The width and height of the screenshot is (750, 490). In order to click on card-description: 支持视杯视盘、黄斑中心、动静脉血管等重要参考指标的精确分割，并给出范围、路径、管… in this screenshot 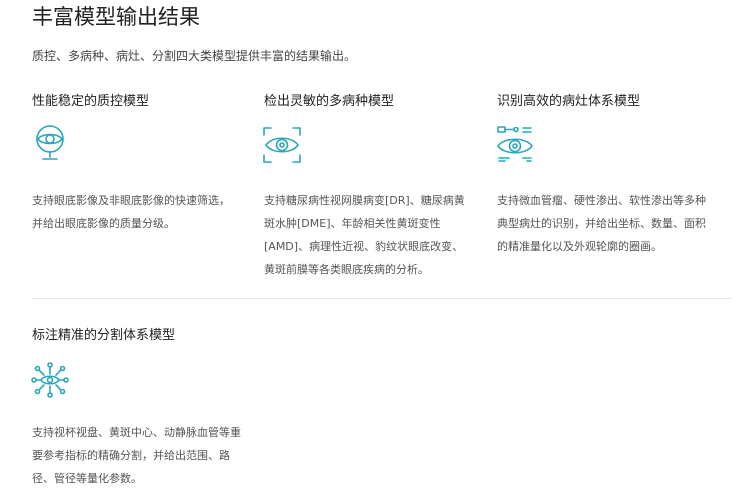, I will do `click(136, 455)`.